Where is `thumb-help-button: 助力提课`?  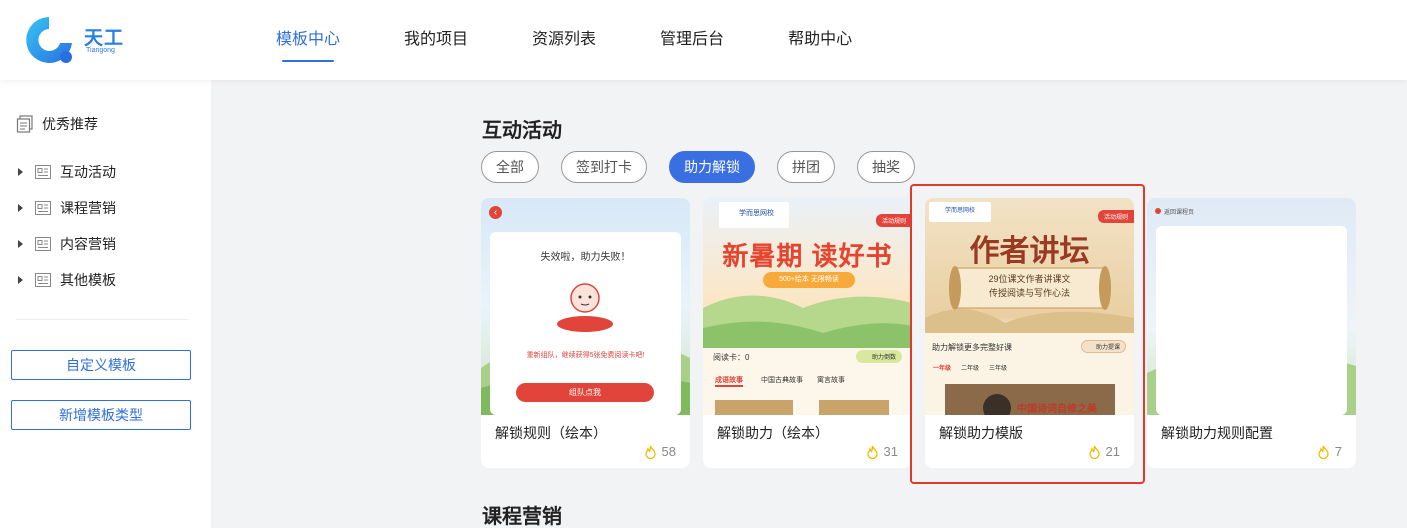
thumb-help-button: 助力提课 is located at coordinates (1103, 346).